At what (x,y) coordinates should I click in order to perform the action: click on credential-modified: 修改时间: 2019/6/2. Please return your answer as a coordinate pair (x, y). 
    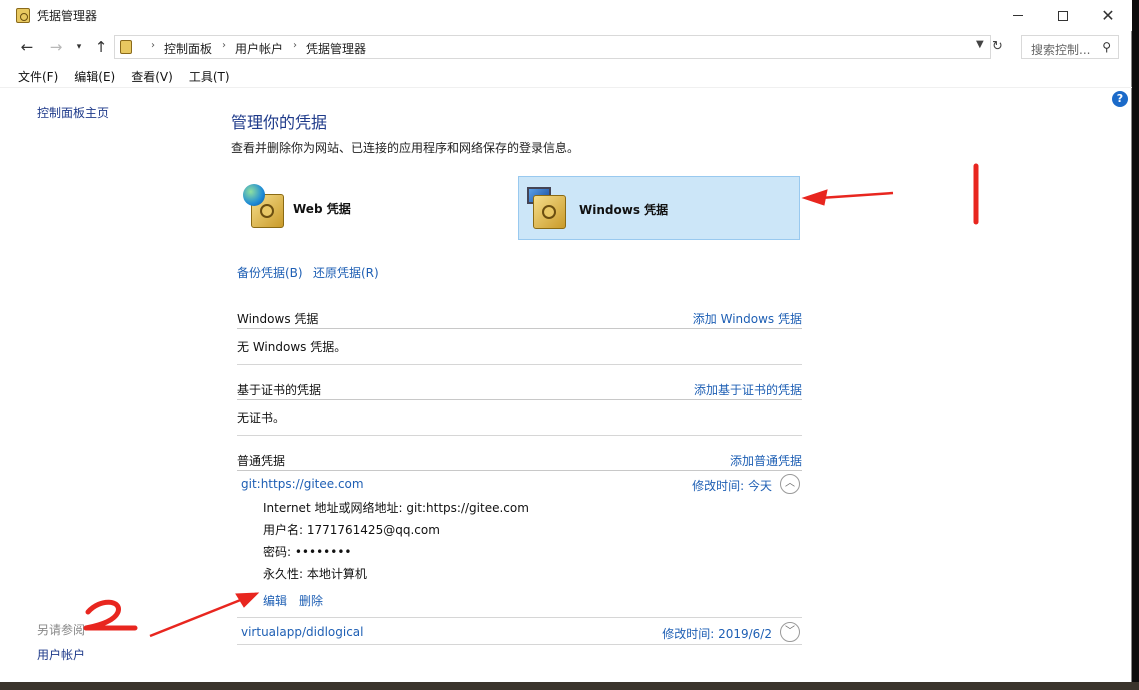
    Looking at the image, I should click on (717, 634).